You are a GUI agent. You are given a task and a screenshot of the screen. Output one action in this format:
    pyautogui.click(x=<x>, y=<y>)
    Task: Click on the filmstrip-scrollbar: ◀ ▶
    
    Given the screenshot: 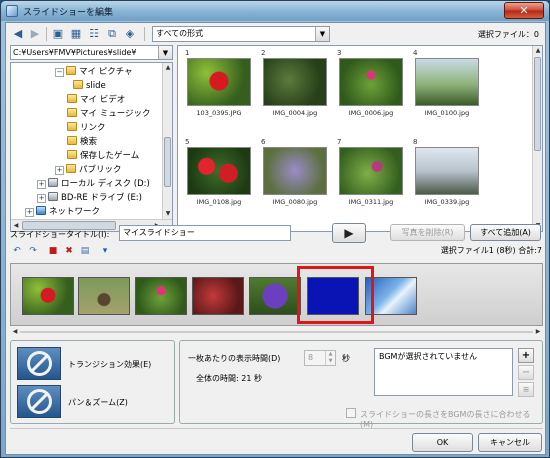 What is the action you would take?
    pyautogui.click(x=276, y=332)
    